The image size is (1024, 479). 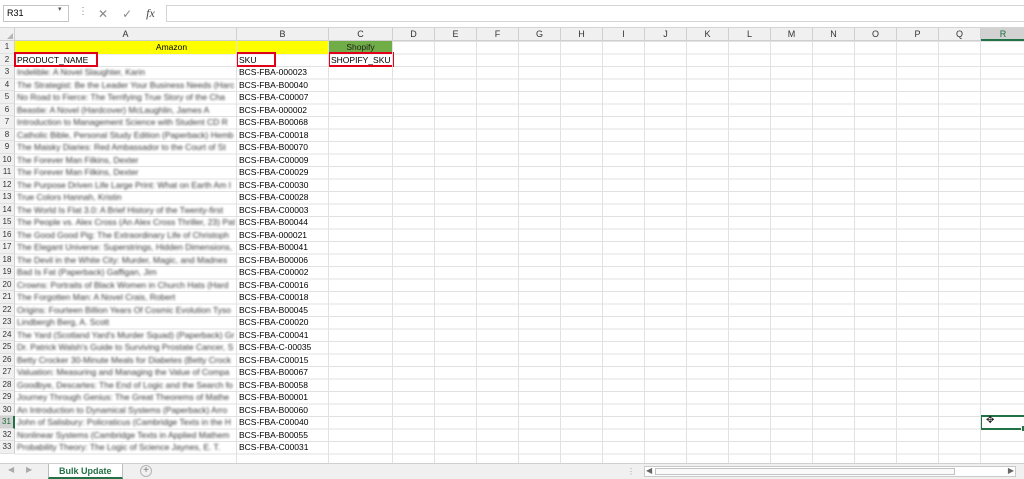 I want to click on row-header-4: 4, so click(x=7, y=84).